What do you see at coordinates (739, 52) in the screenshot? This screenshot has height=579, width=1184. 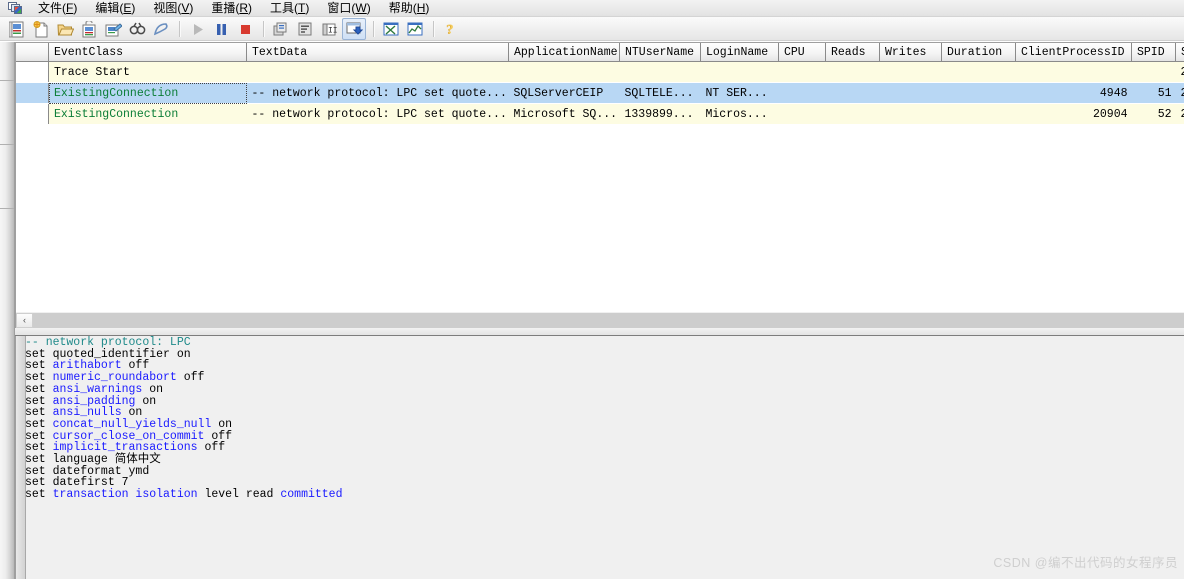 I see `col-loginname: LoginName` at bounding box center [739, 52].